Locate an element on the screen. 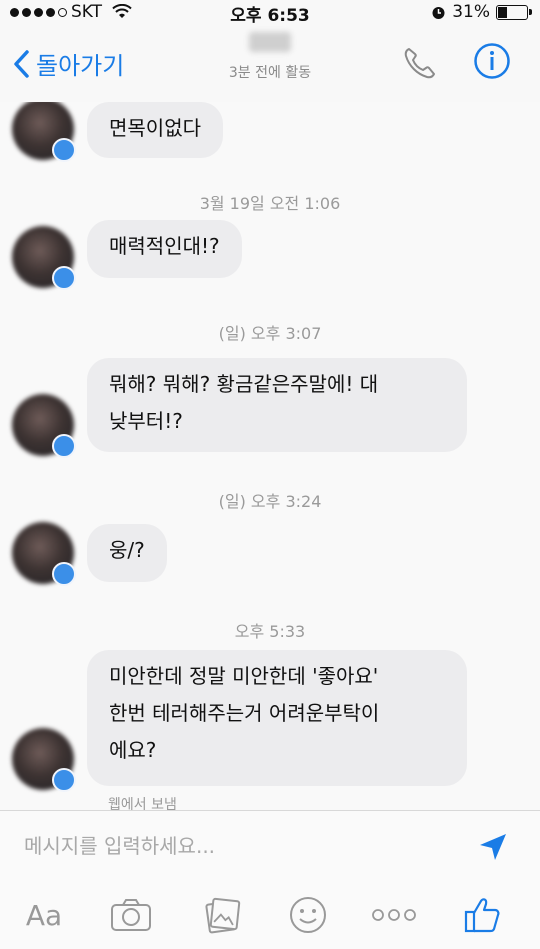  info-button is located at coordinates (492, 61).